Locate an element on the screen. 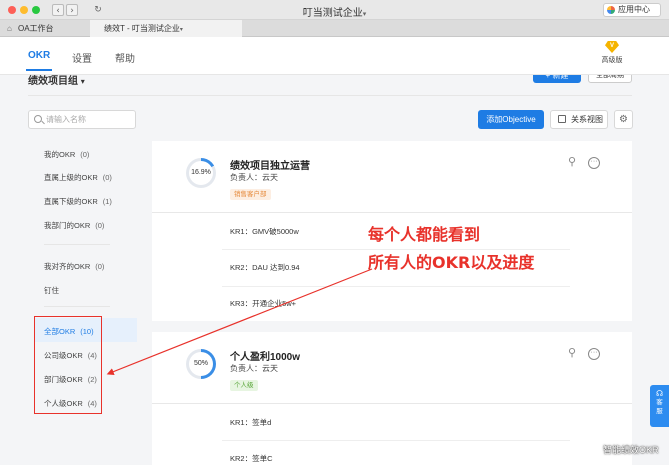  diamond-icon: V is located at coordinates (612, 47).